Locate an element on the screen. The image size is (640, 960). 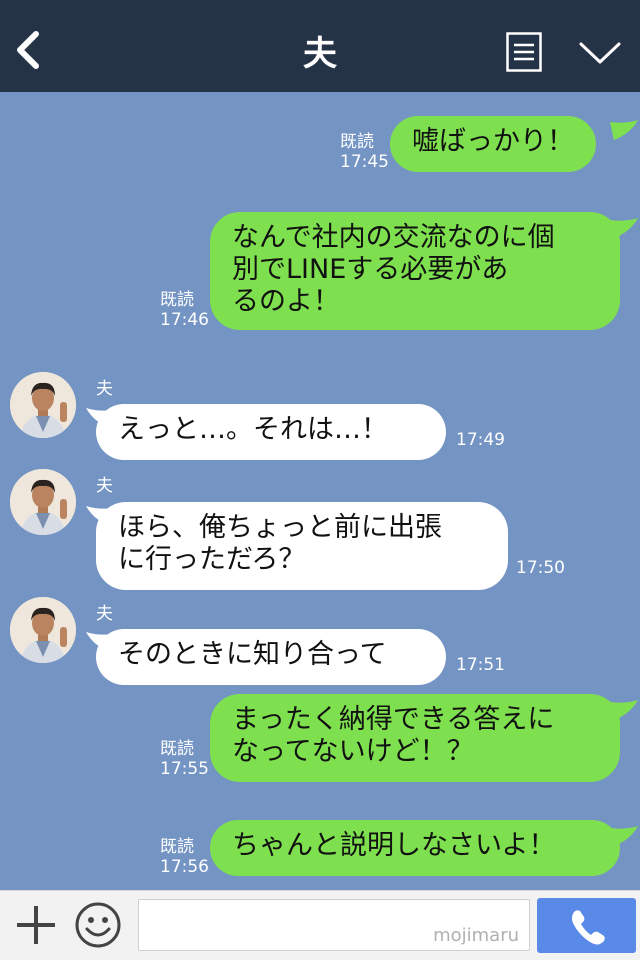
message-time: 17:51 is located at coordinates (480, 665).